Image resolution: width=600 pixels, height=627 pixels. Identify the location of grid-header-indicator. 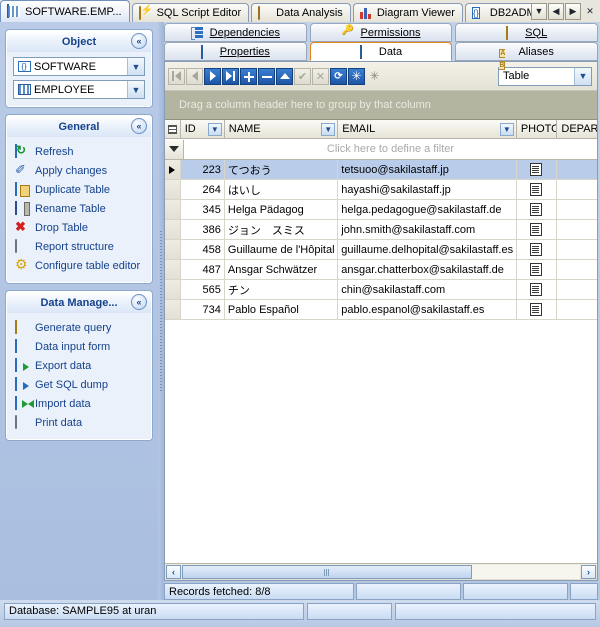
(173, 129).